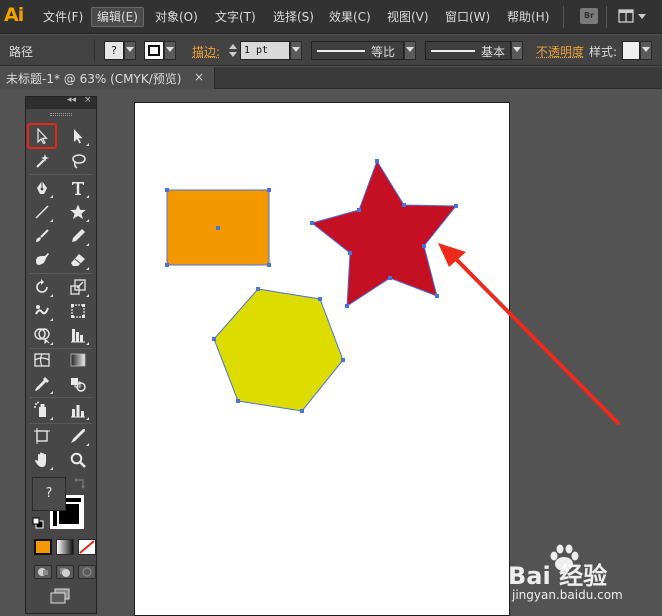  I want to click on graphic-style-swatch, so click(631, 50).